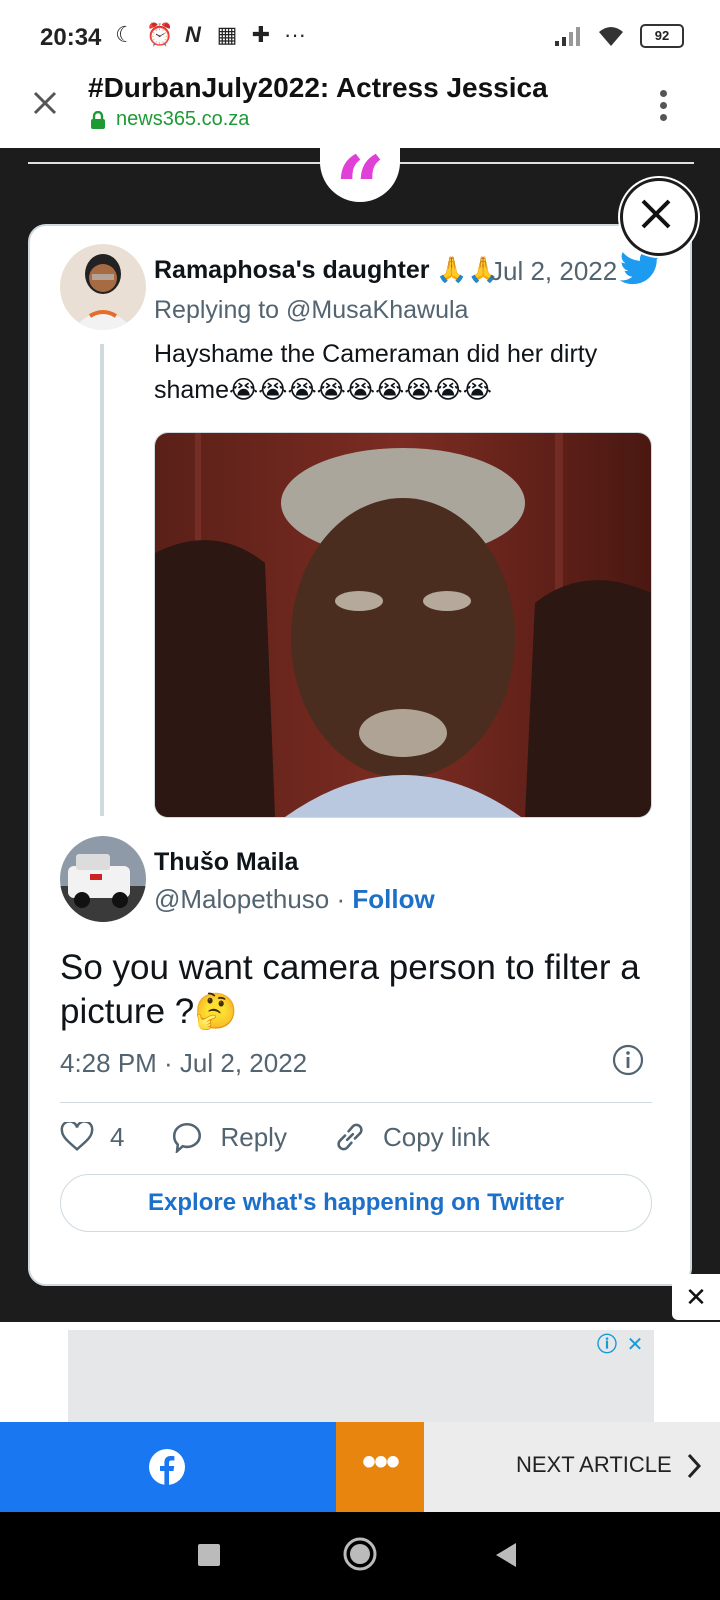 The width and height of the screenshot is (720, 1600). What do you see at coordinates (607, 1345) in the screenshot?
I see `ad-info-icon: ⓘ` at bounding box center [607, 1345].